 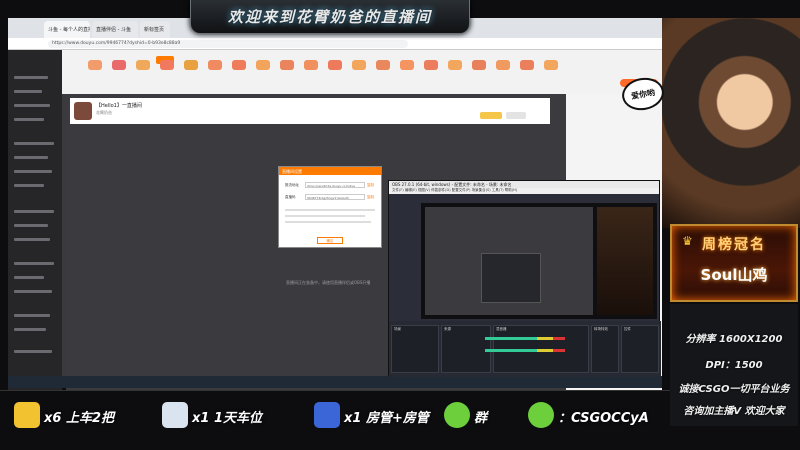 I want to click on wechat-id-text: ：CSGOCCyA, so click(x=603, y=418).